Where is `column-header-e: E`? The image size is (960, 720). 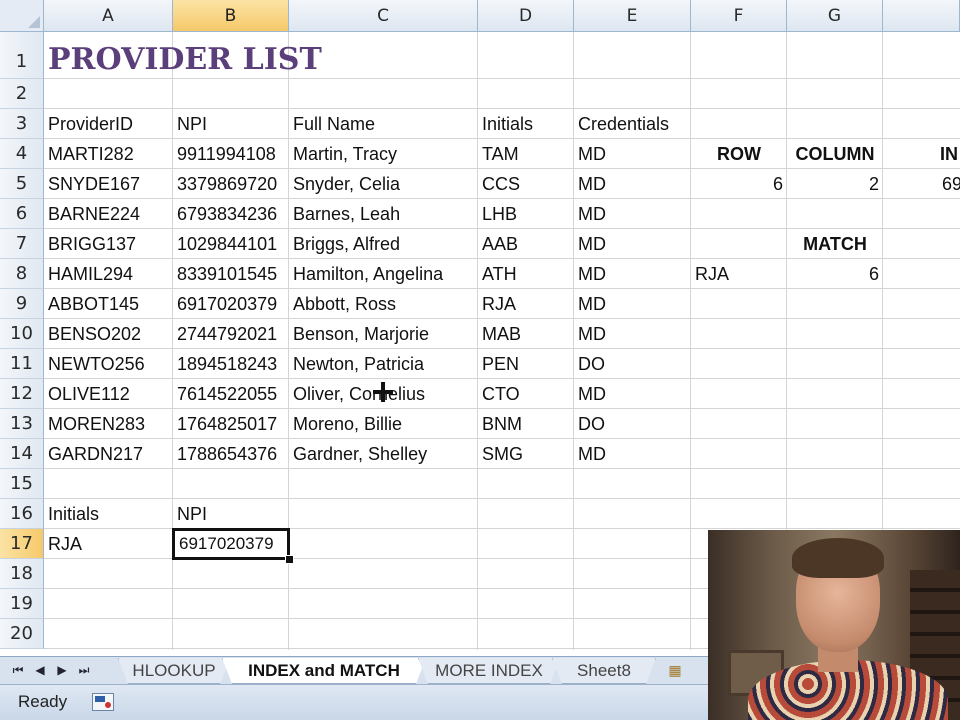
column-header-e: E is located at coordinates (632, 16).